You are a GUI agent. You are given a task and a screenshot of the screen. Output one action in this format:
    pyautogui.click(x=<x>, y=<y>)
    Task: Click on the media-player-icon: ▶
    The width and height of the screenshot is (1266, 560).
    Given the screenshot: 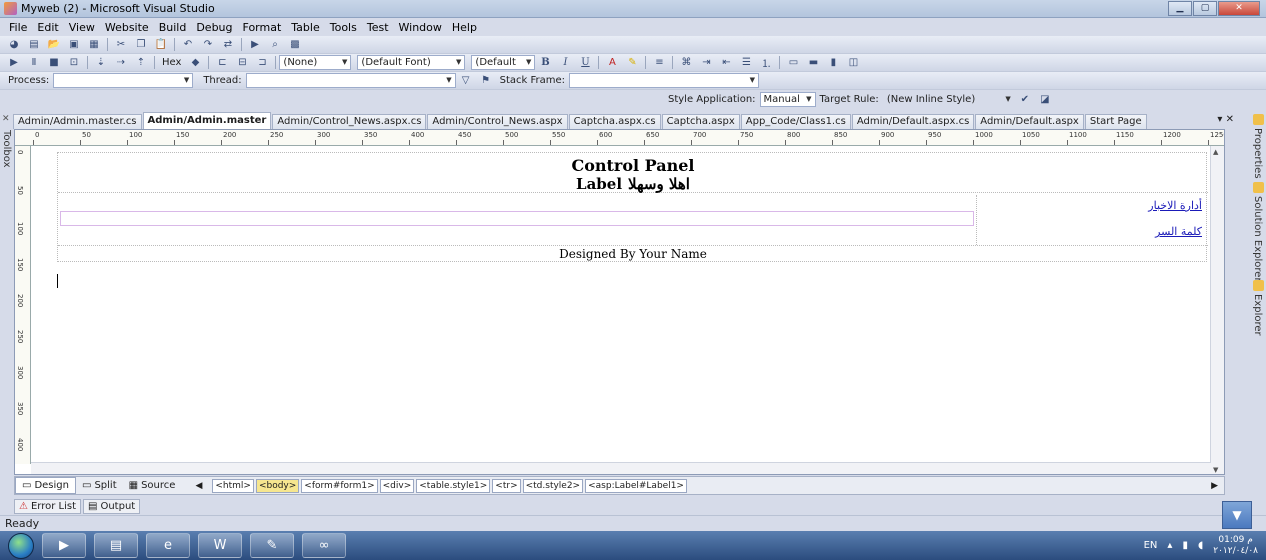 What is the action you would take?
    pyautogui.click(x=64, y=545)
    